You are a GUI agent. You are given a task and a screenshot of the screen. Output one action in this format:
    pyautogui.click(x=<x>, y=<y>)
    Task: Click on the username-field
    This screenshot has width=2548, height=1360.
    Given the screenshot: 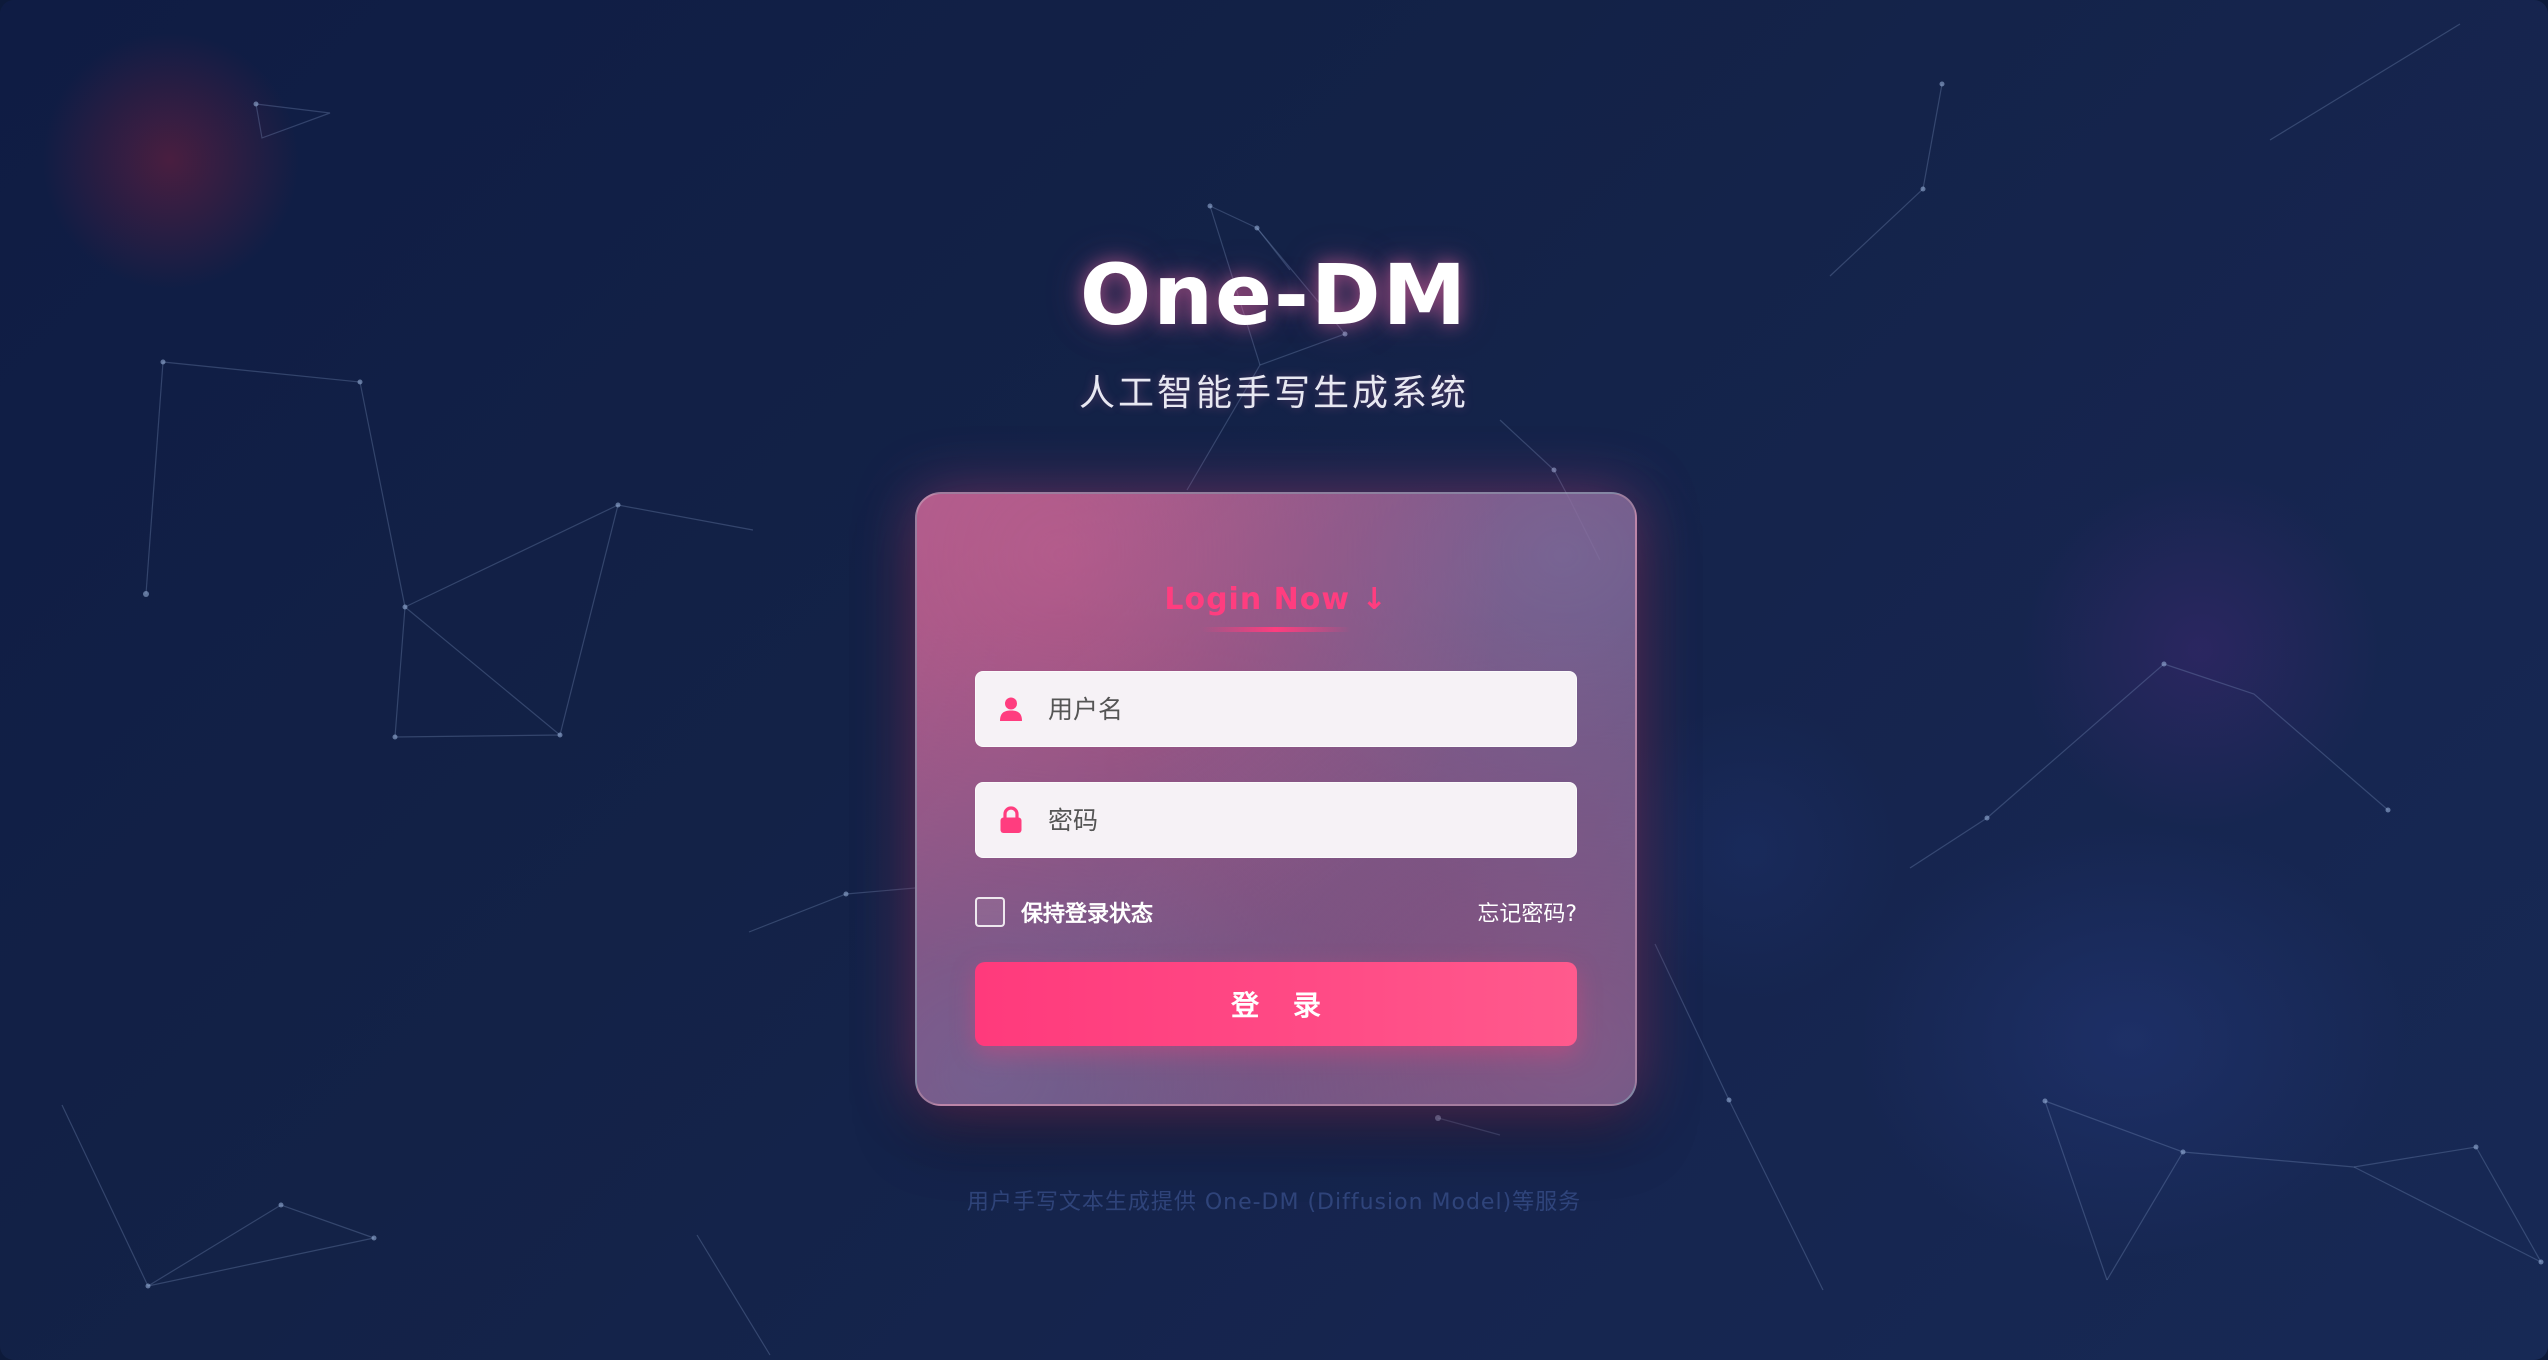 What is the action you would take?
    pyautogui.click(x=1276, y=709)
    